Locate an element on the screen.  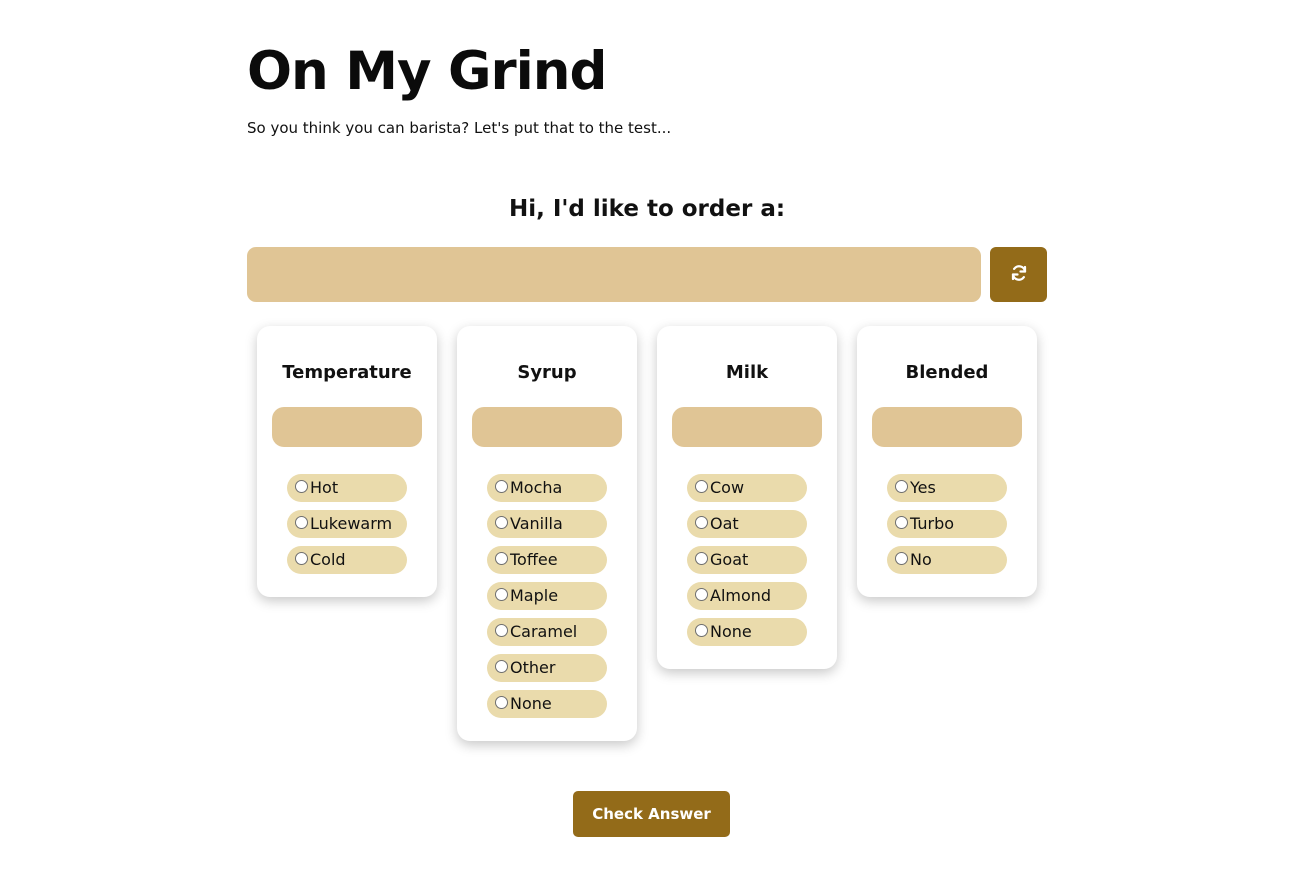
option-list-temperature: Hot Lukewarm Cold is located at coordinates (347, 528).